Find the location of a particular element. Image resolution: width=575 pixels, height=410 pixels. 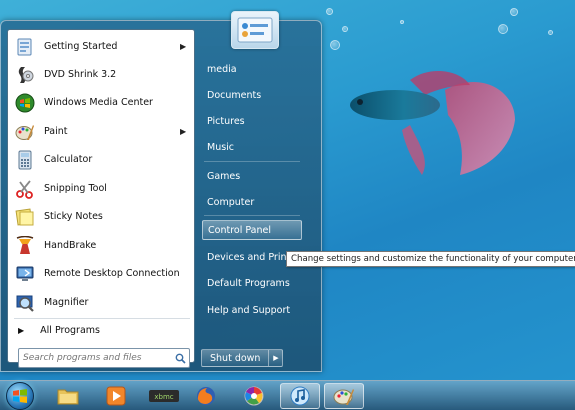

handbrake-icon is located at coordinates (25, 246).